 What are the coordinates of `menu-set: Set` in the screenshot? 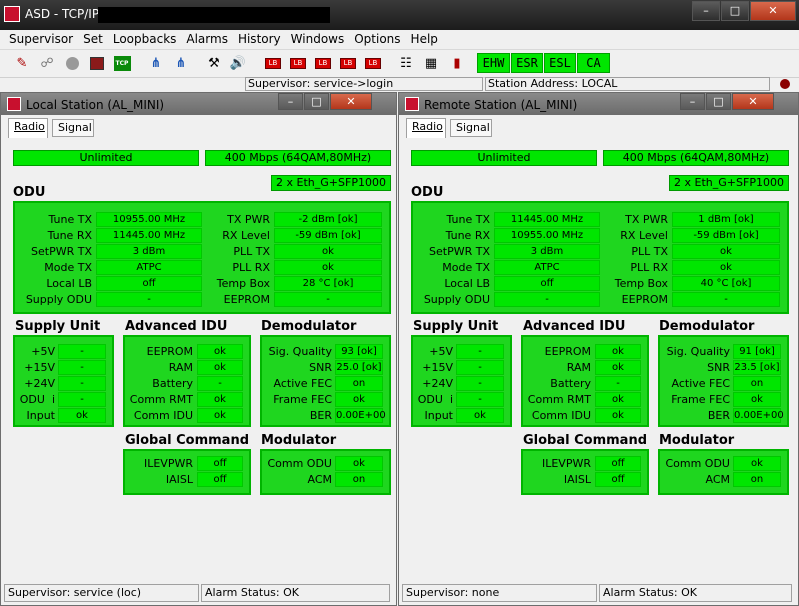 It's located at (93, 39).